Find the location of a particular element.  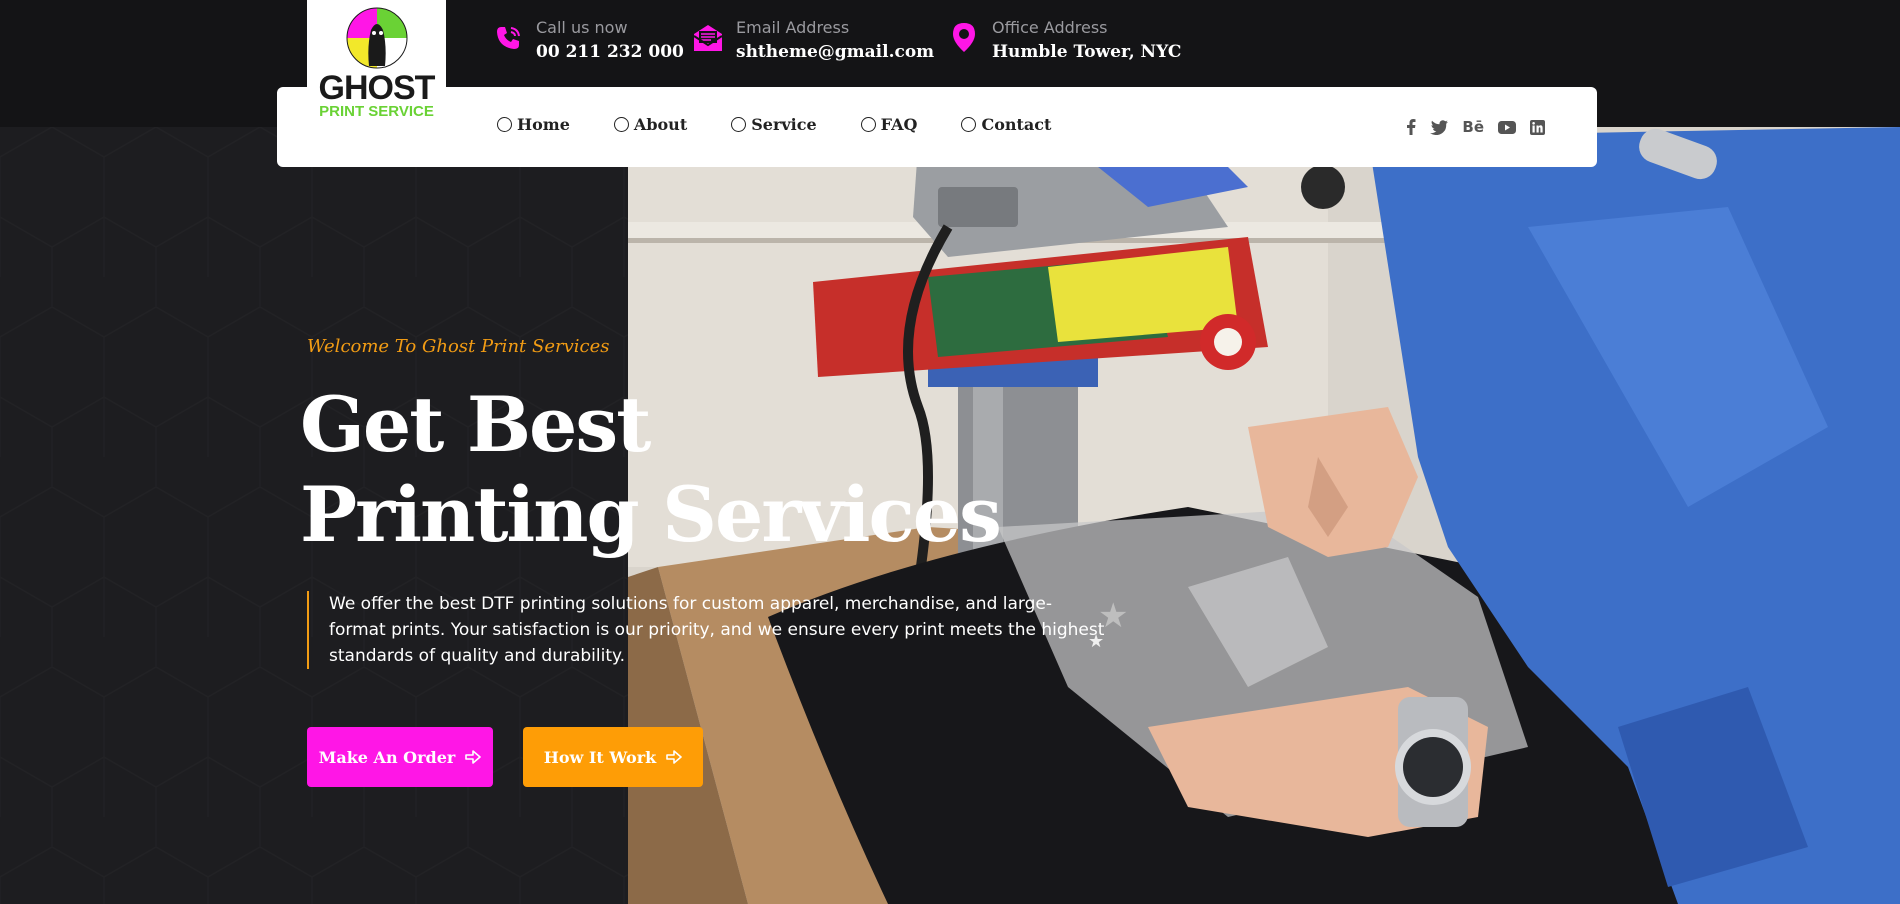

site-logo: GHOST PRINT SERVICE is located at coordinates (376, 64).